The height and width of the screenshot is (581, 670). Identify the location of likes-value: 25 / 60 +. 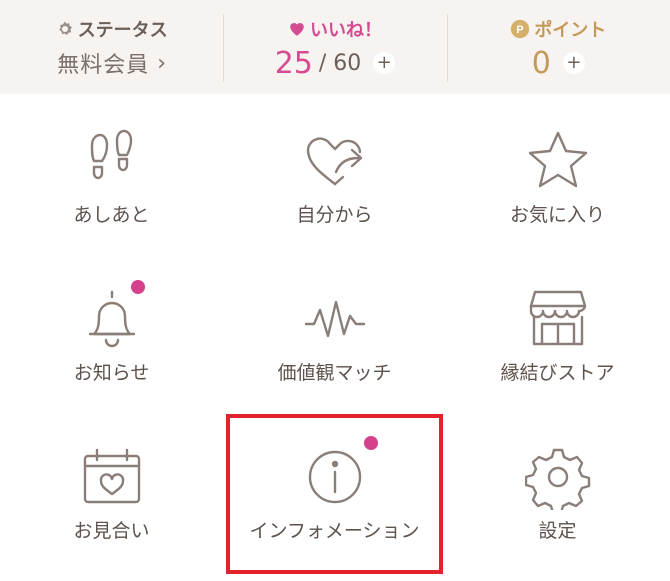
(335, 63).